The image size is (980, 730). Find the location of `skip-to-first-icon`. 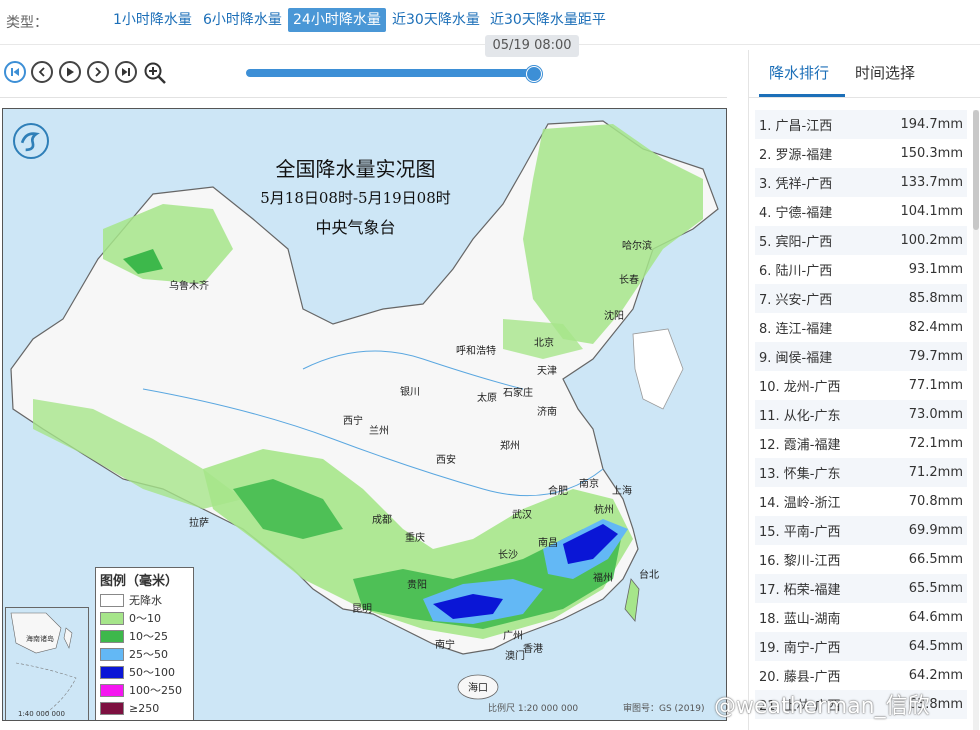

skip-to-first-icon is located at coordinates (15, 72).